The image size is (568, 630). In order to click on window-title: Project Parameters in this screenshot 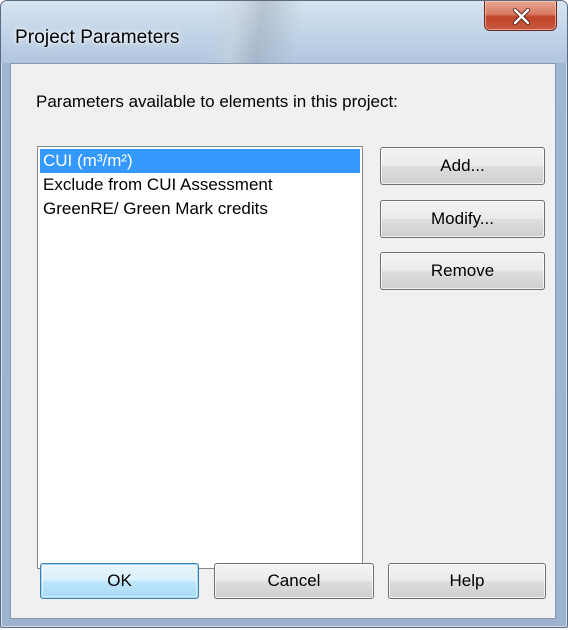, I will do `click(97, 37)`.